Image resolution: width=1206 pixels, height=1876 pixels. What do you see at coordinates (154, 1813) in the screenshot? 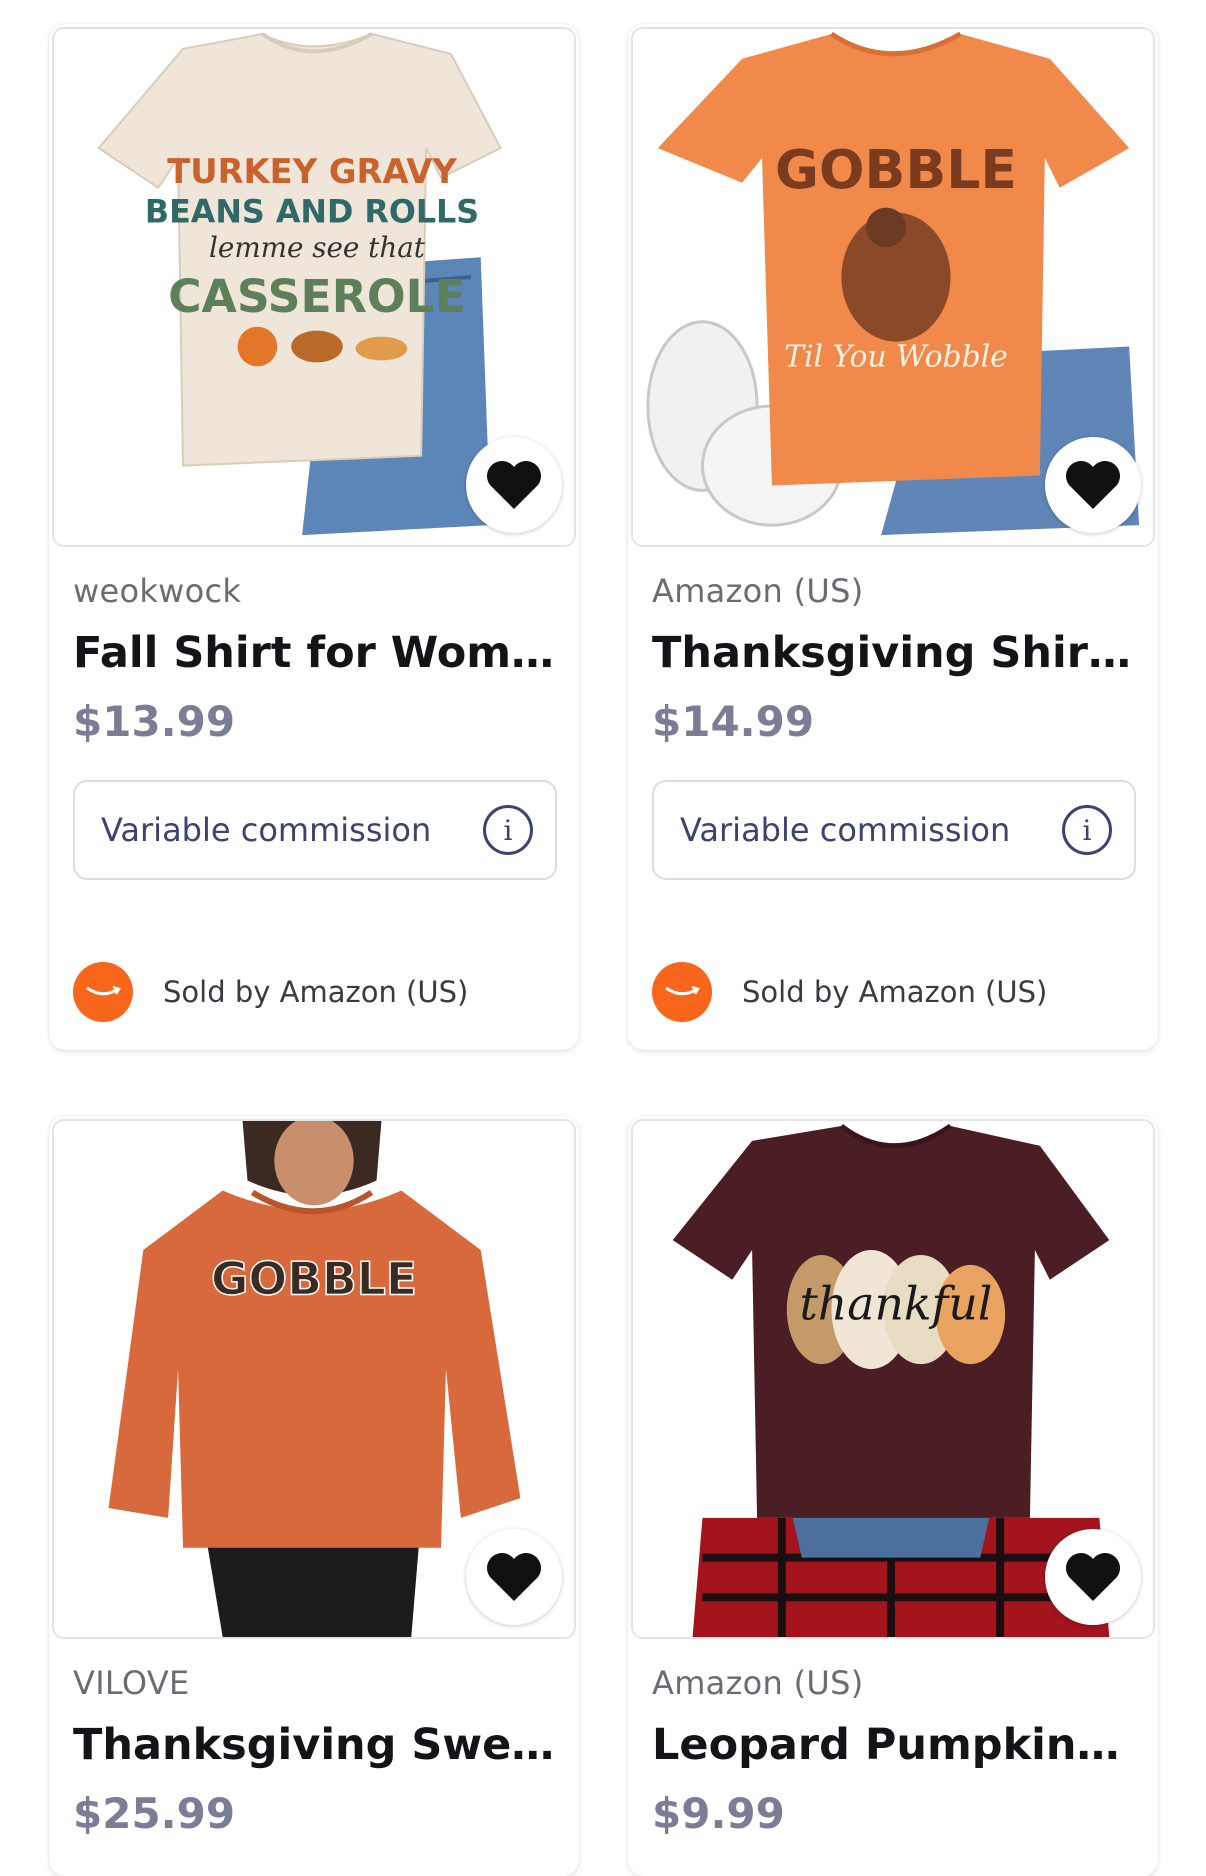
I see `product-price: $25.99` at bounding box center [154, 1813].